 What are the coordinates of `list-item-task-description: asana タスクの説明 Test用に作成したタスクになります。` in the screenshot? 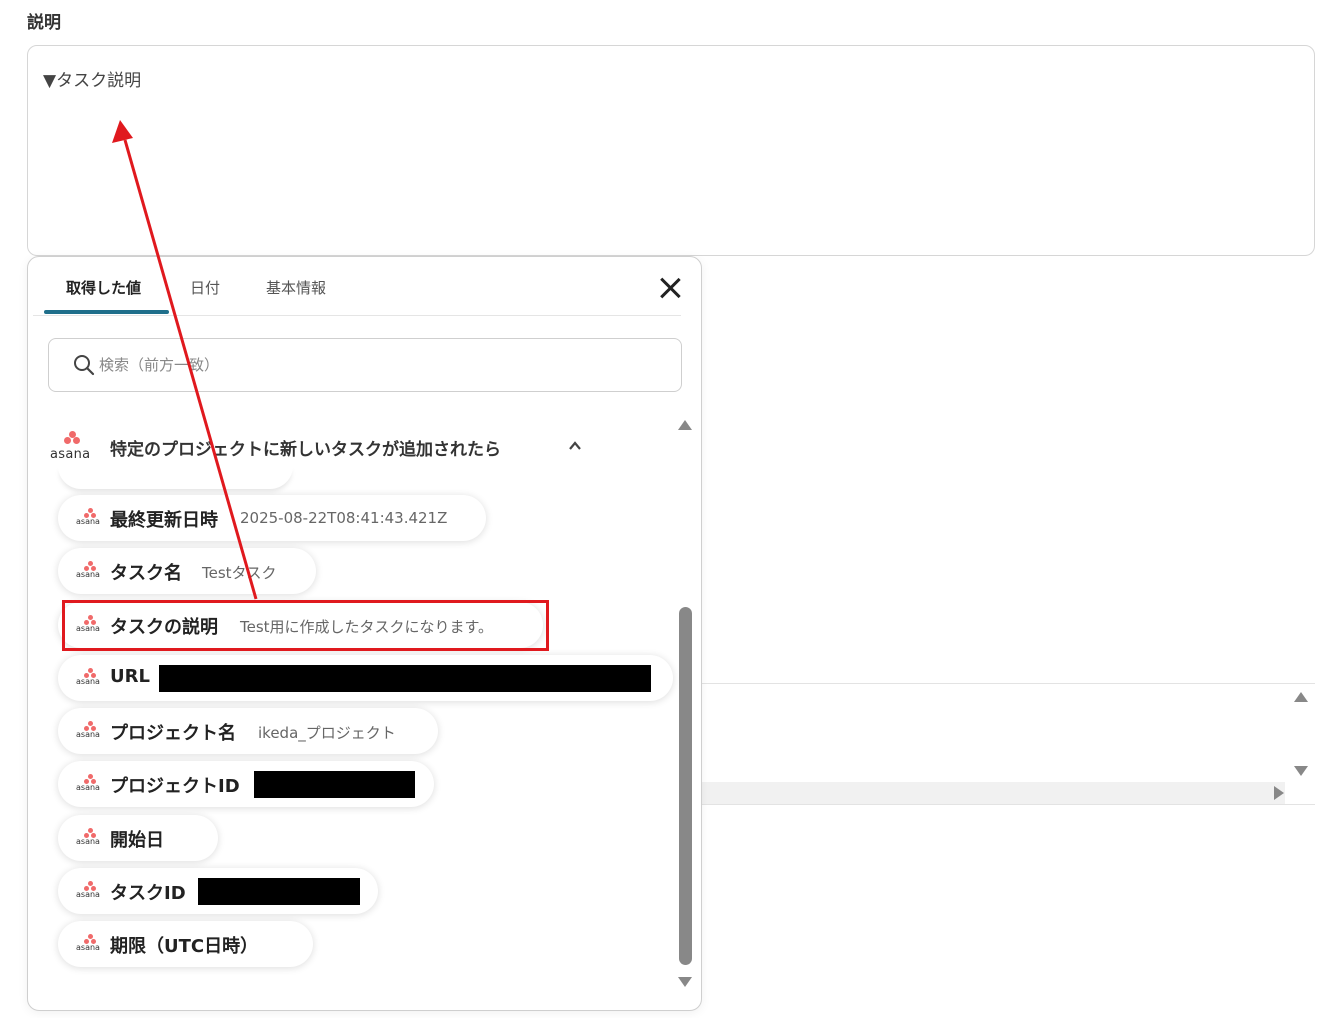 It's located at (300, 625).